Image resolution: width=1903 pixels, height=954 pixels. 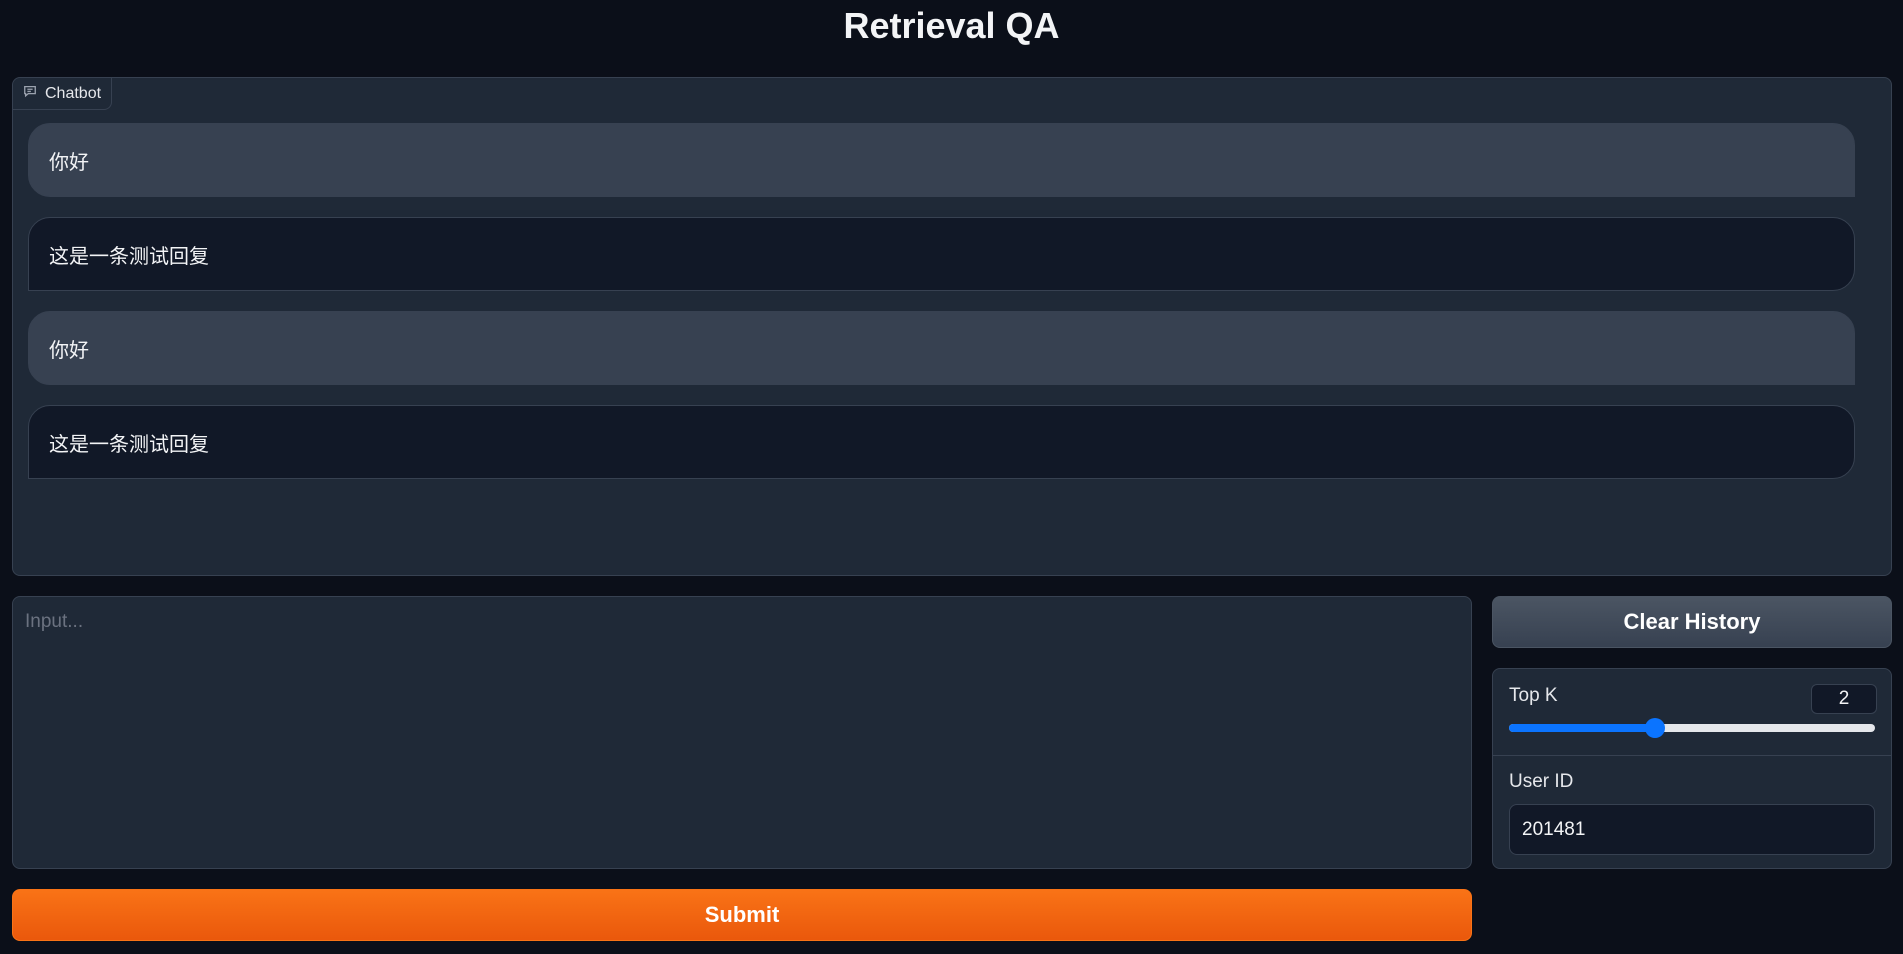 What do you see at coordinates (73, 93) in the screenshot?
I see `chatbot-label-text: Chatbot` at bounding box center [73, 93].